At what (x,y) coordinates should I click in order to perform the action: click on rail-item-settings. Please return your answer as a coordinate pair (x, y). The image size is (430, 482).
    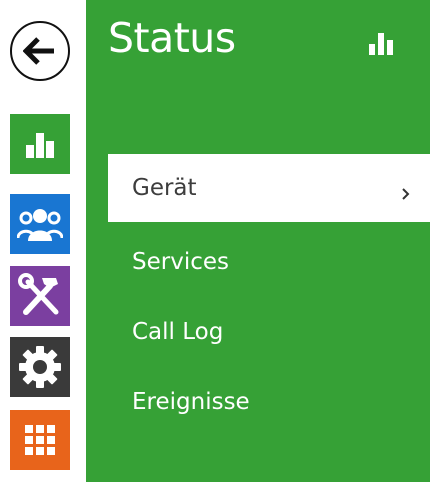
    Looking at the image, I should click on (40, 367).